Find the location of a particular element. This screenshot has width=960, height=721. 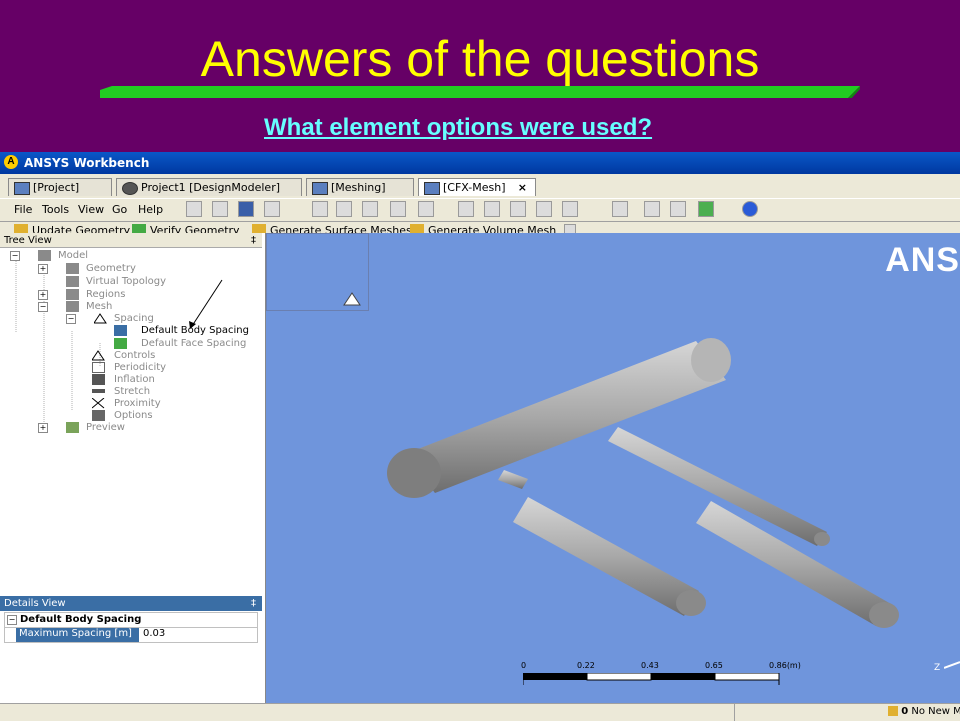

virtual-topology-icon is located at coordinates (72, 281).